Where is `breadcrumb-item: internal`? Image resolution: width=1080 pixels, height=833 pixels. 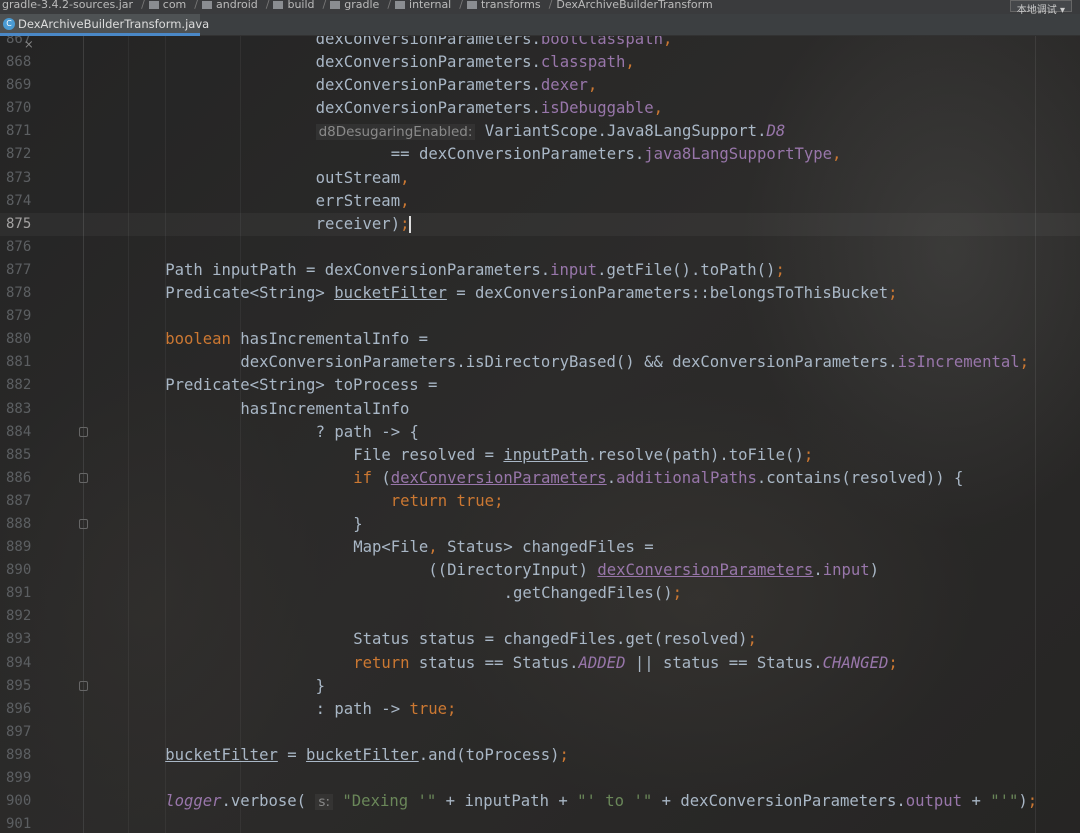 breadcrumb-item: internal is located at coordinates (425, 5).